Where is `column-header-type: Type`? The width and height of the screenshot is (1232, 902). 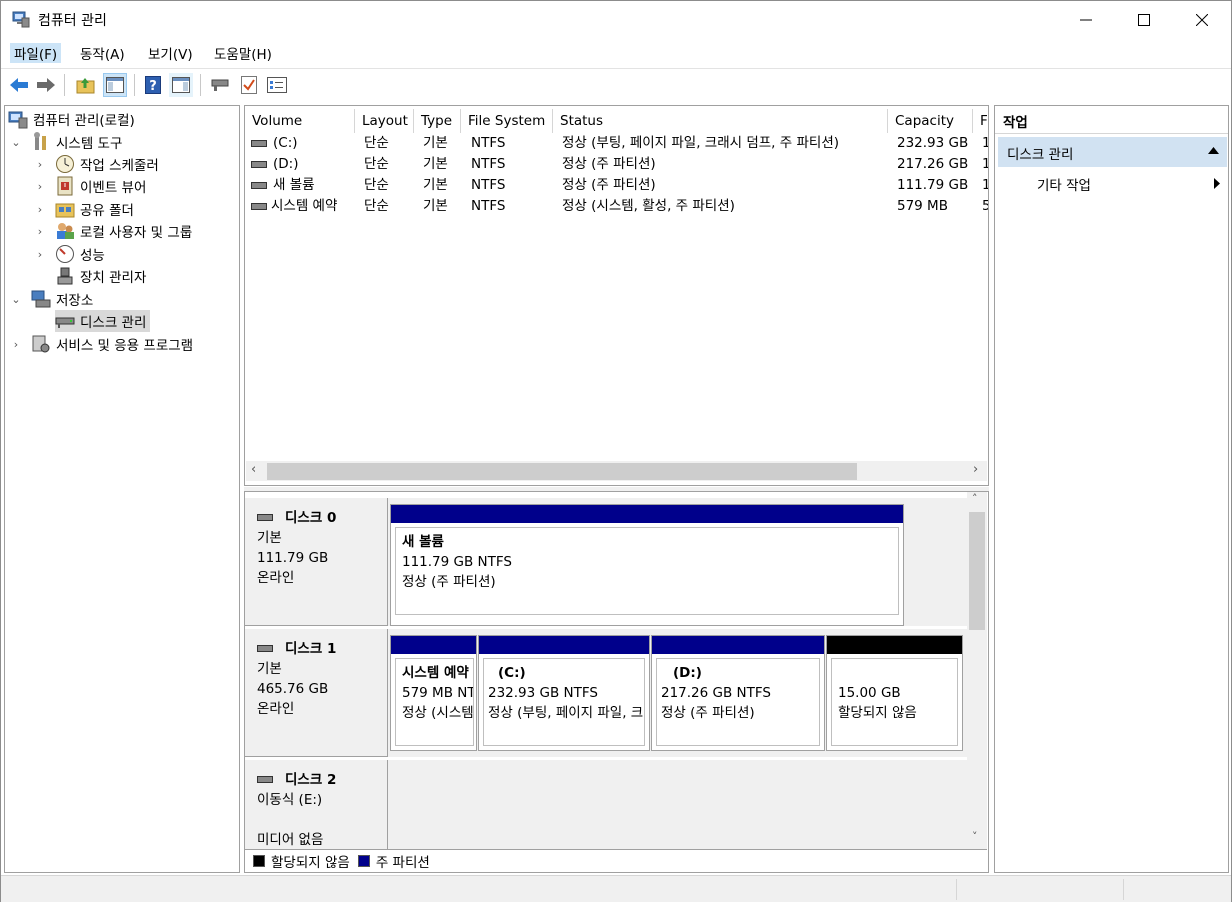 column-header-type: Type is located at coordinates (437, 121).